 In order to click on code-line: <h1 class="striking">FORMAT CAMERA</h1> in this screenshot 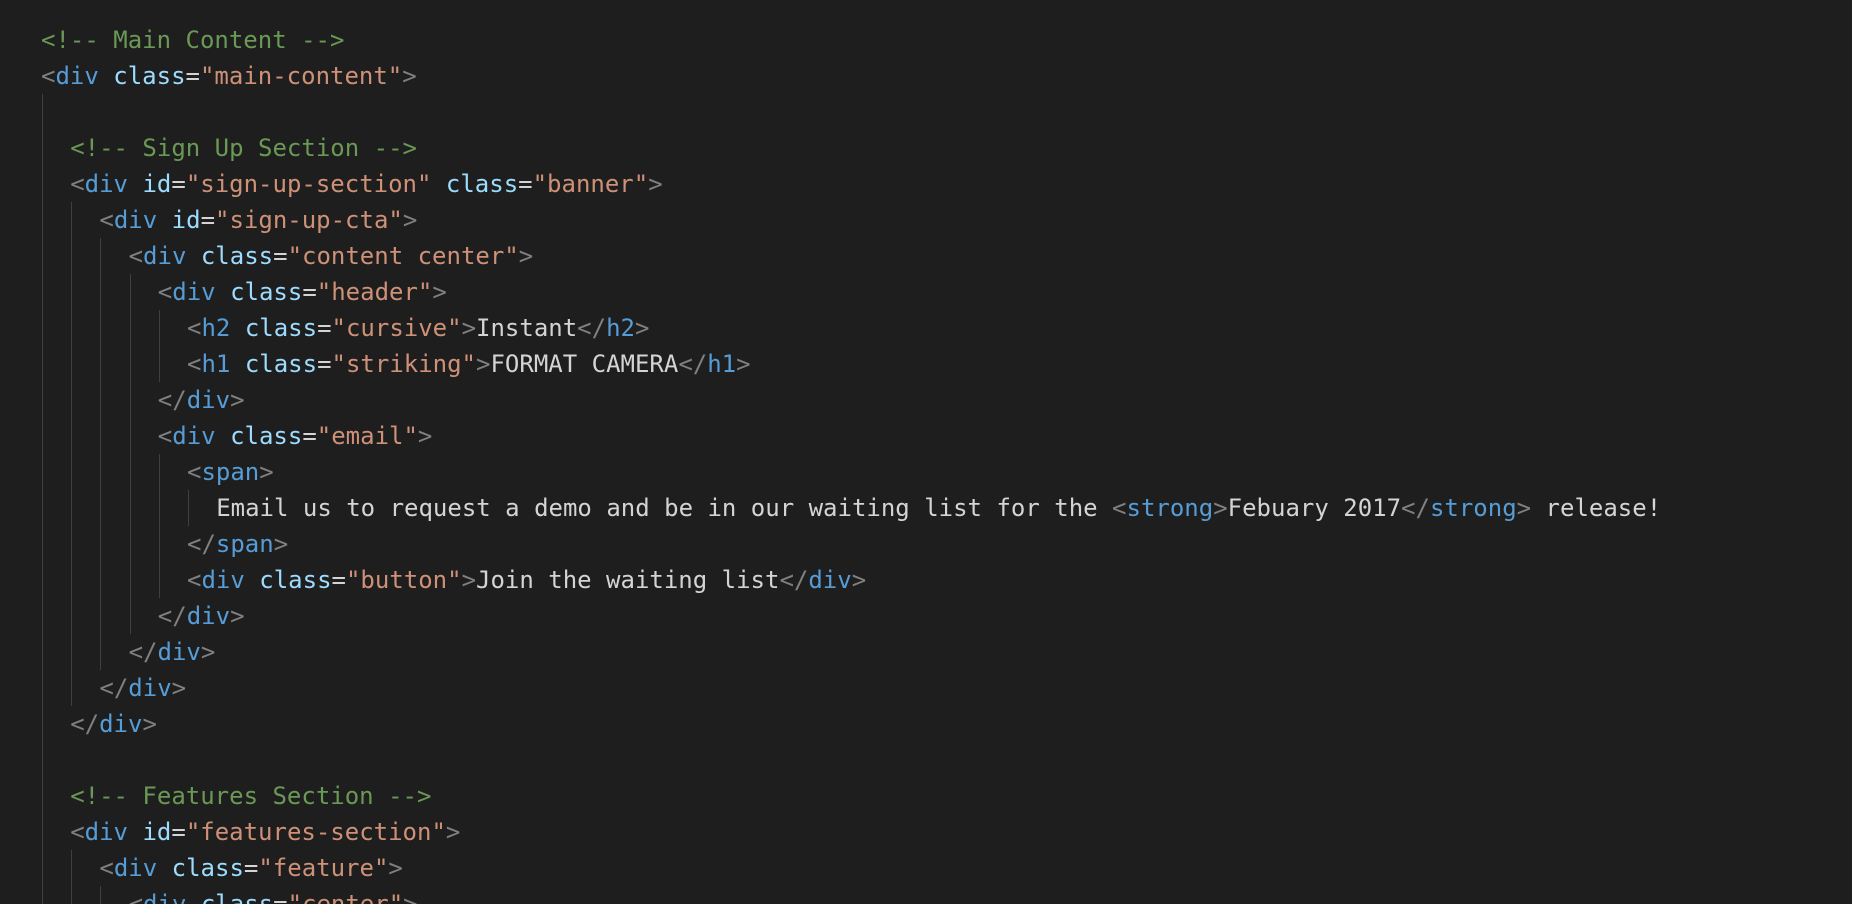, I will do `click(469, 364)`.